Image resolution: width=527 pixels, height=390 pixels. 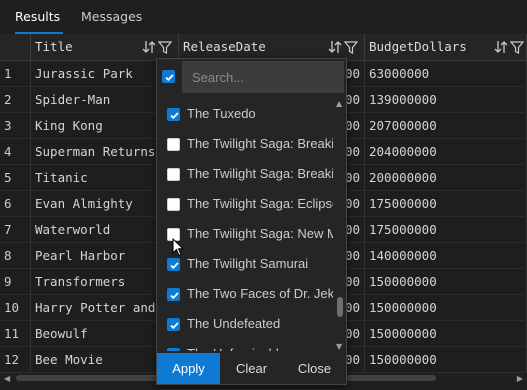 What do you see at coordinates (168, 76) in the screenshot?
I see `select-all-checkbox` at bounding box center [168, 76].